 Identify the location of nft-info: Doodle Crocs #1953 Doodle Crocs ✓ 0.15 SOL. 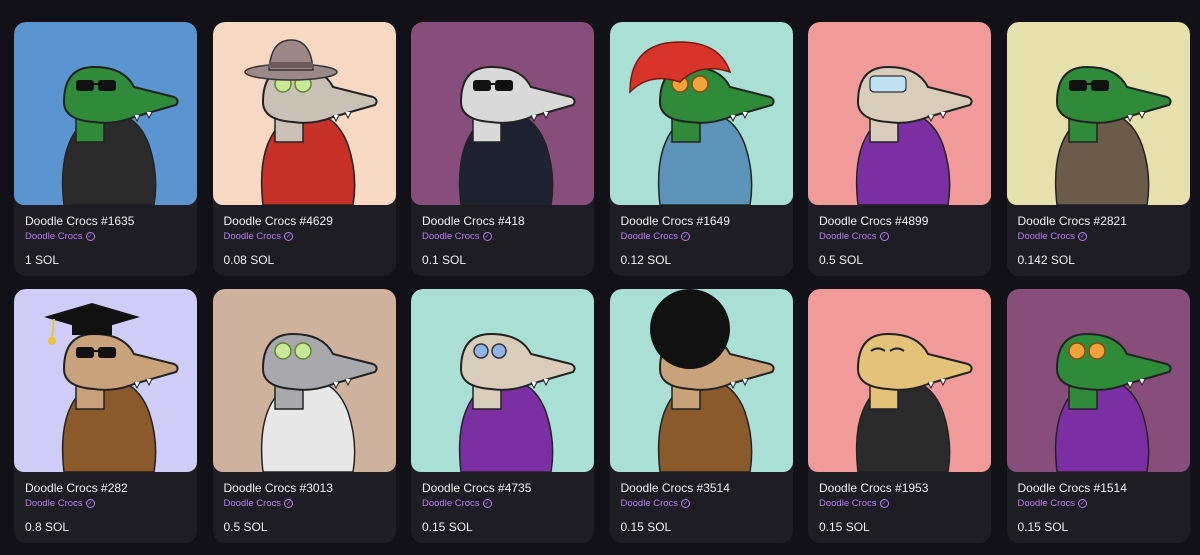
(899, 503).